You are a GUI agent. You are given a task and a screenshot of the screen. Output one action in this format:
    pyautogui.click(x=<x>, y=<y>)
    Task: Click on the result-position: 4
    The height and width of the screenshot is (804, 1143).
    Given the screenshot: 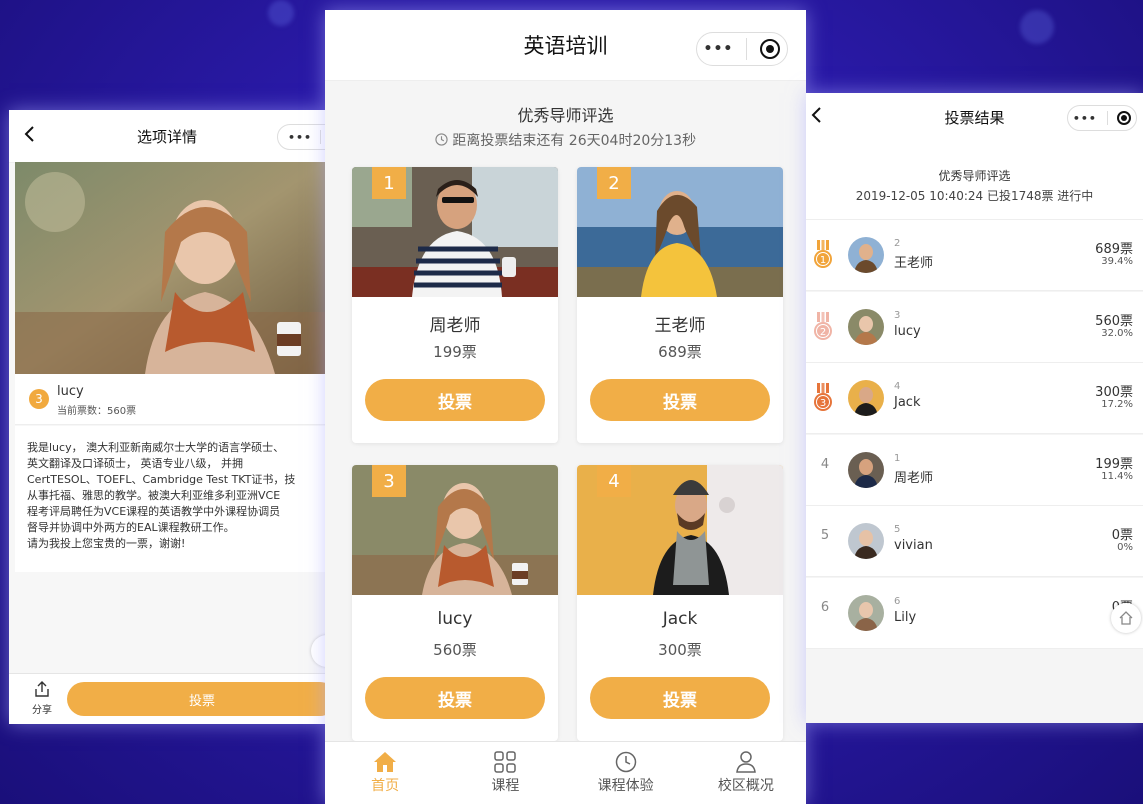 What is the action you would take?
    pyautogui.click(x=825, y=464)
    